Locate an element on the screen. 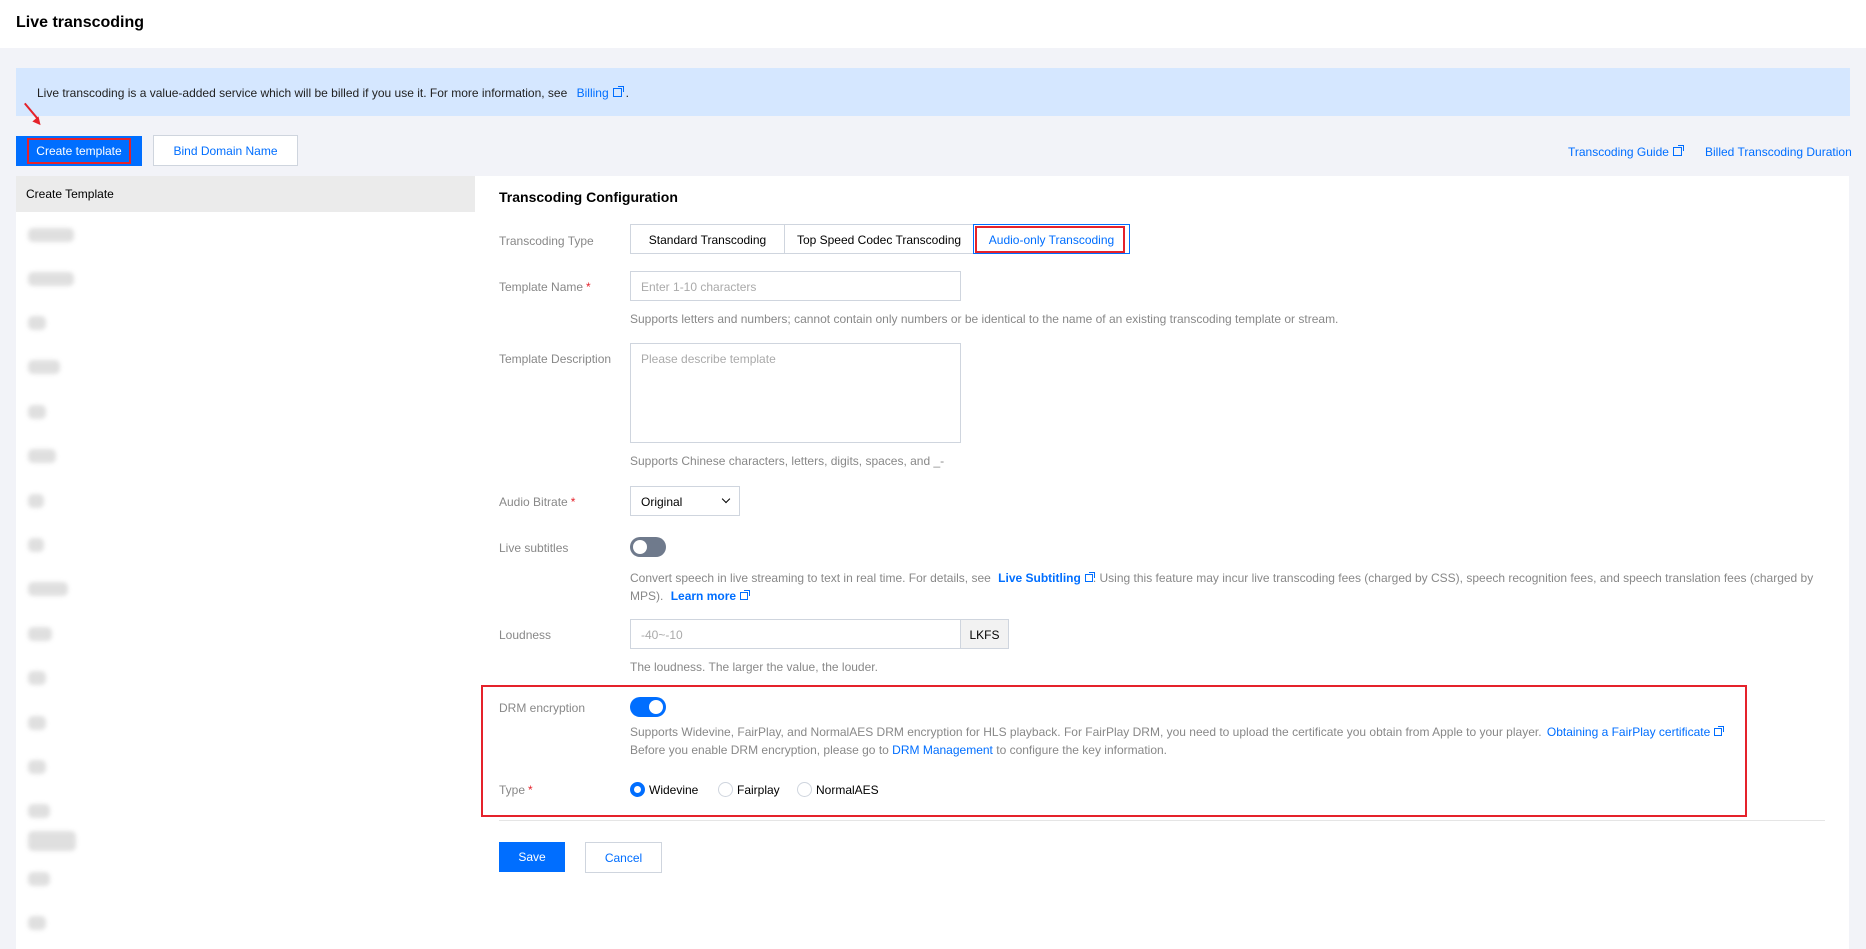  notice-suffix: . is located at coordinates (627, 93).